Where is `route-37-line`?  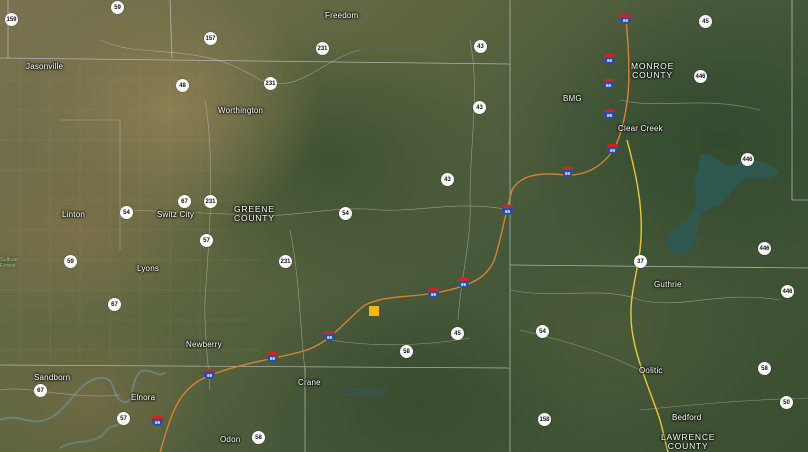
route-37-line is located at coordinates (647, 295).